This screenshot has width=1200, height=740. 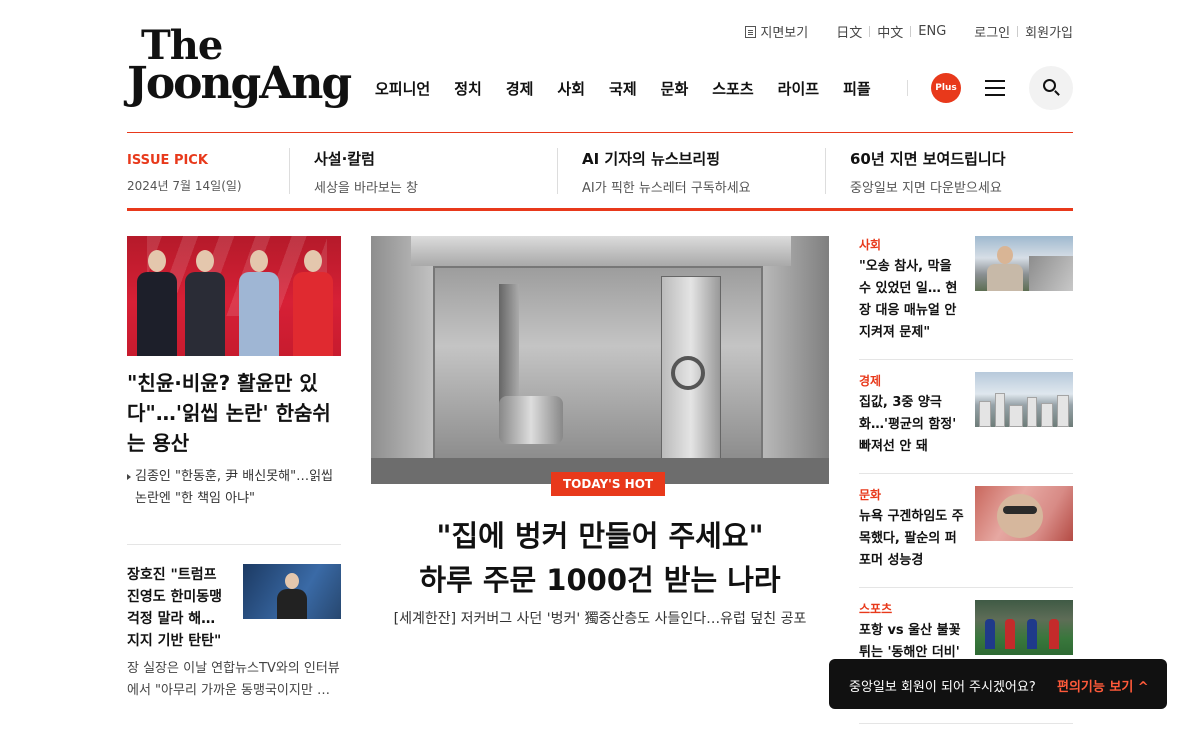 I want to click on lang-japanese-link: 日文, so click(x=849, y=31).